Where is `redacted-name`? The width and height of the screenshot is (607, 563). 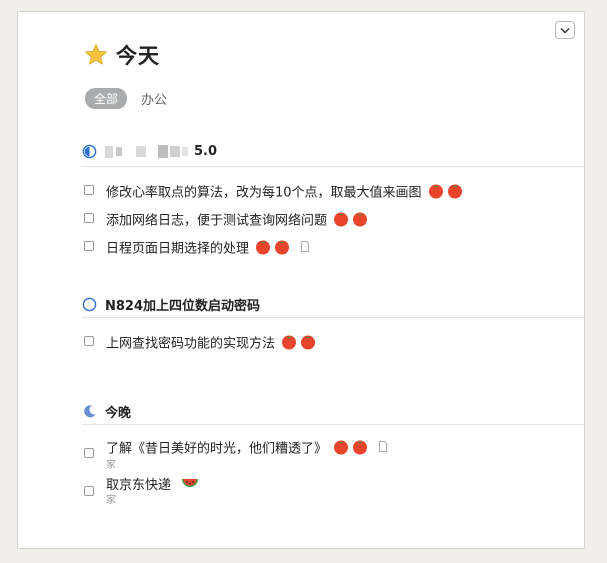
redacted-name is located at coordinates (146, 151).